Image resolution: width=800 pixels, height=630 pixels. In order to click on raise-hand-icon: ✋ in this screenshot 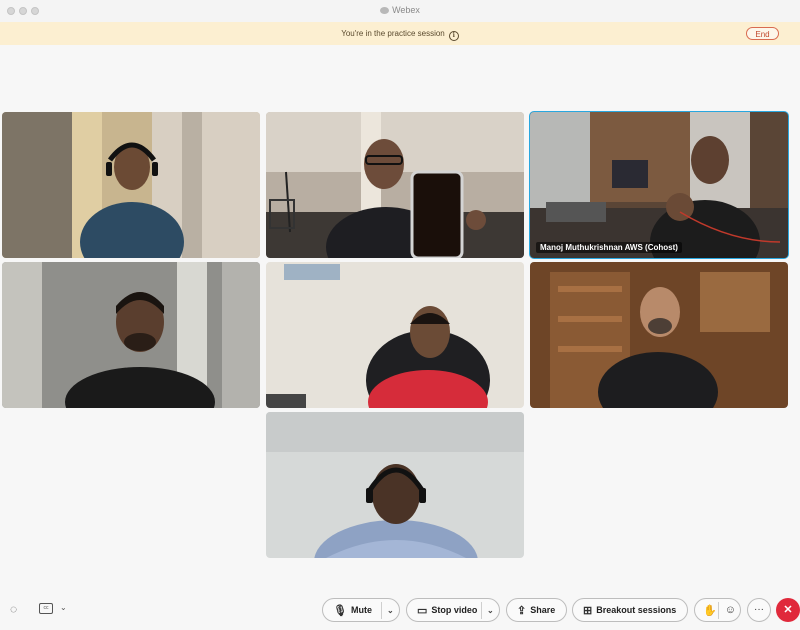, I will do `click(710, 610)`.